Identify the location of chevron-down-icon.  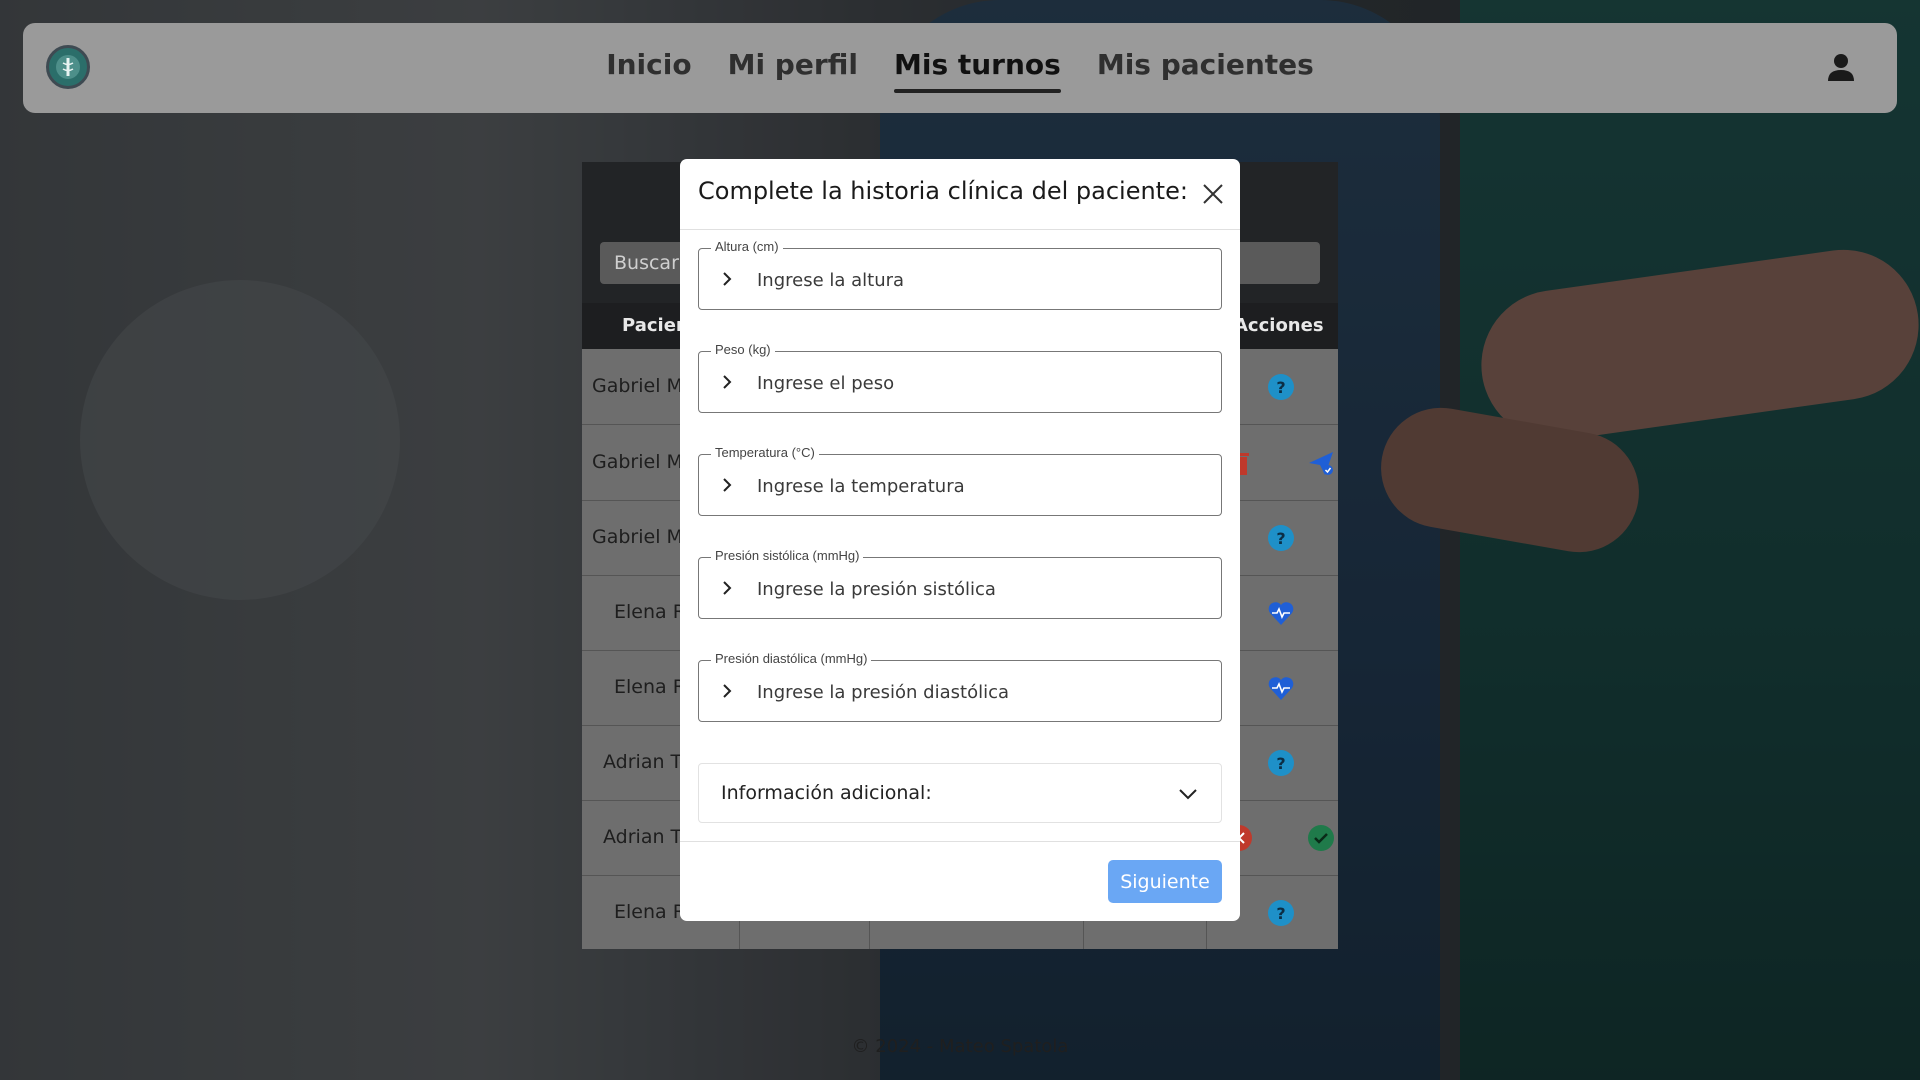
(1188, 794).